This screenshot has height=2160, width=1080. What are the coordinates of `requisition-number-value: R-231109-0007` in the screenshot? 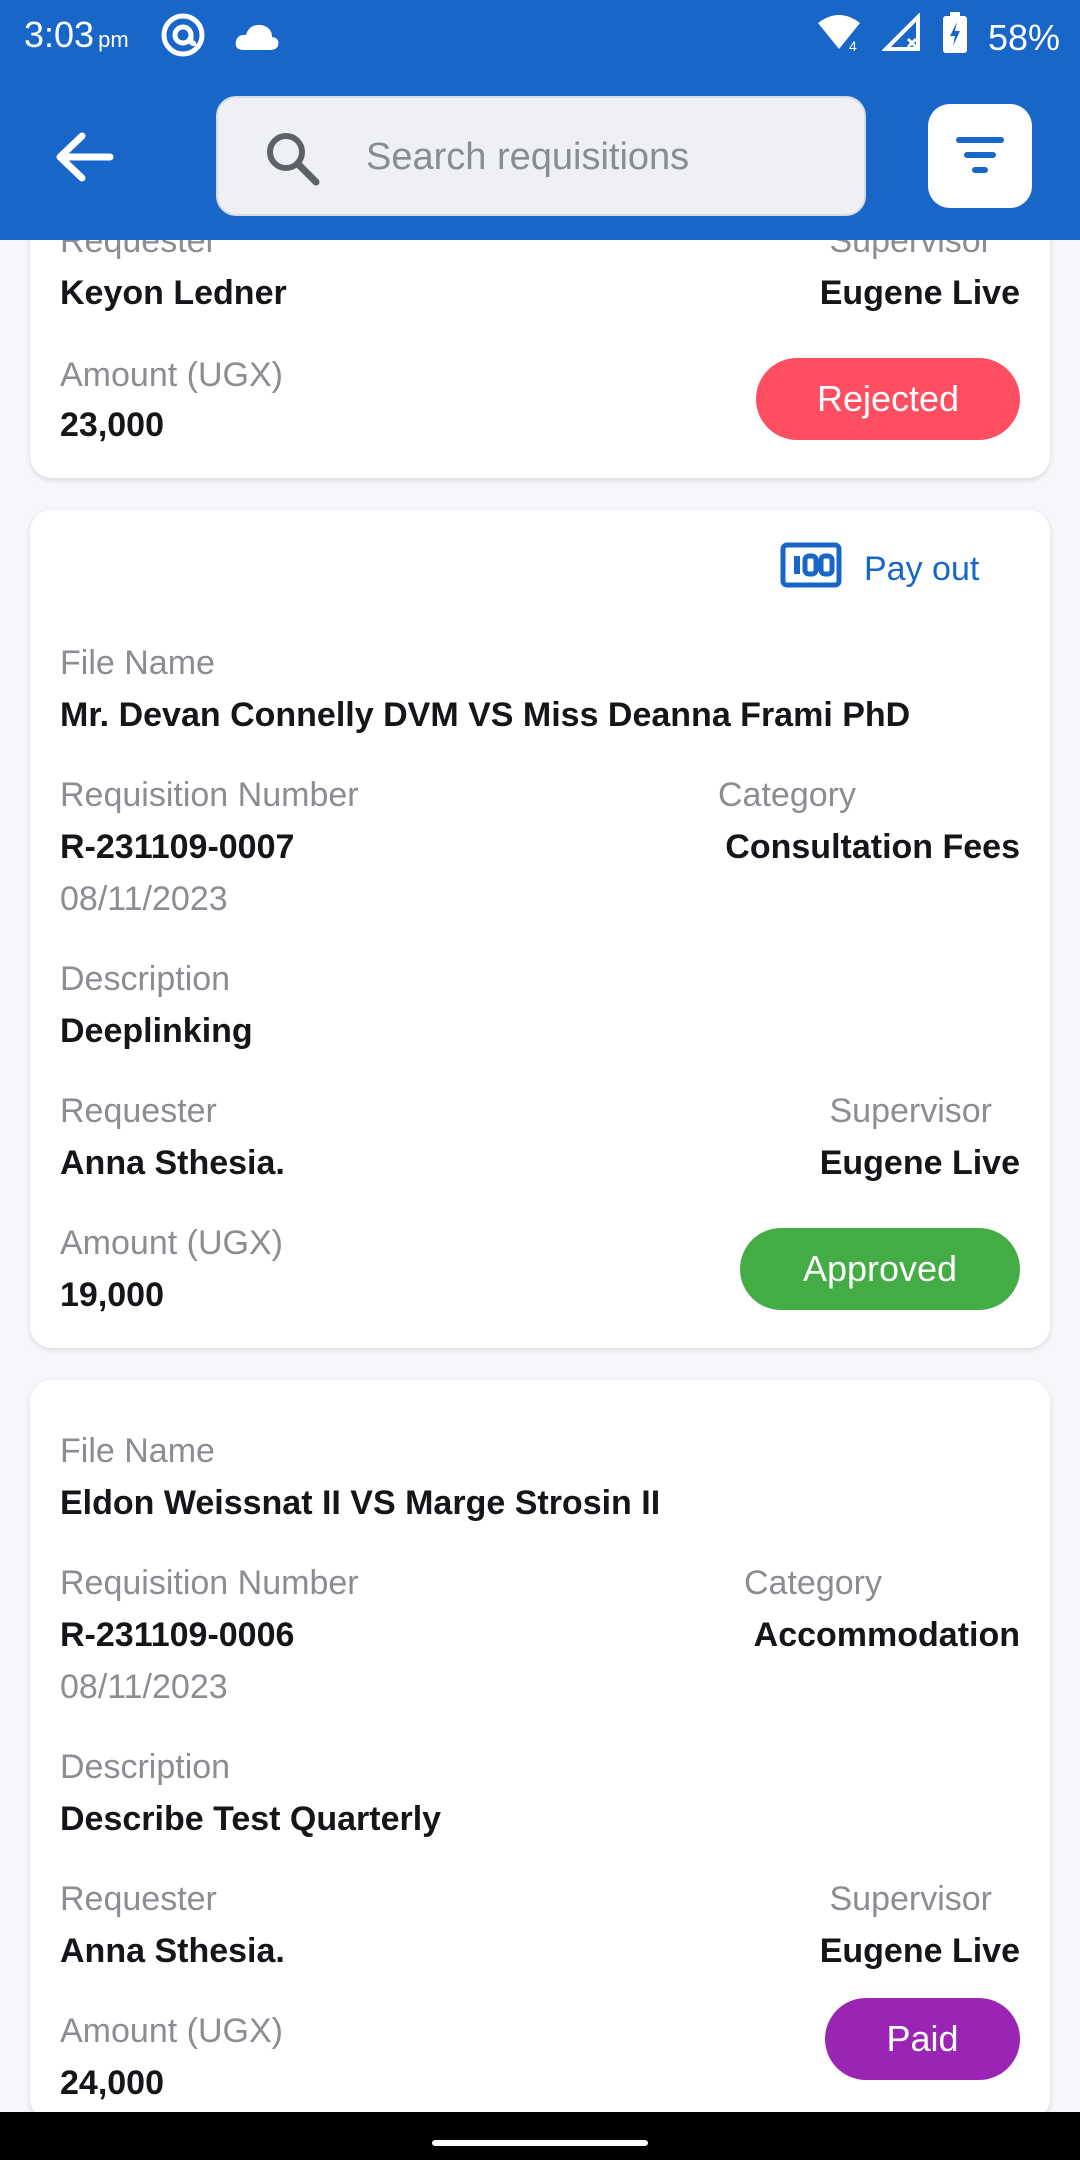 It's located at (177, 847).